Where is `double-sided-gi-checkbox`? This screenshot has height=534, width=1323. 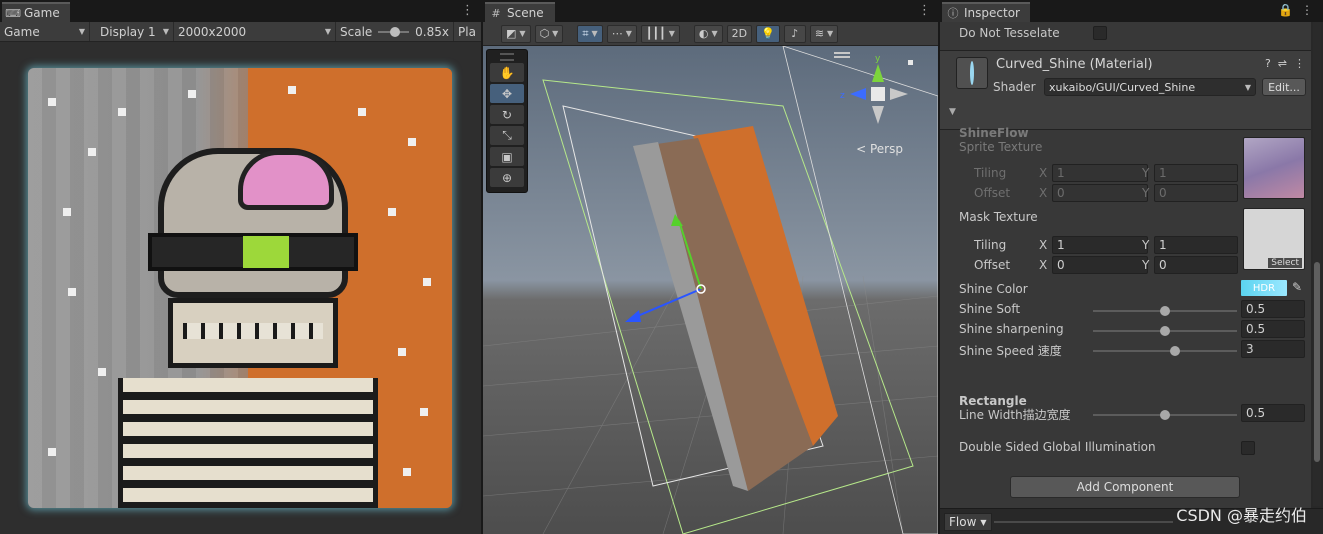 double-sided-gi-checkbox is located at coordinates (1248, 448).